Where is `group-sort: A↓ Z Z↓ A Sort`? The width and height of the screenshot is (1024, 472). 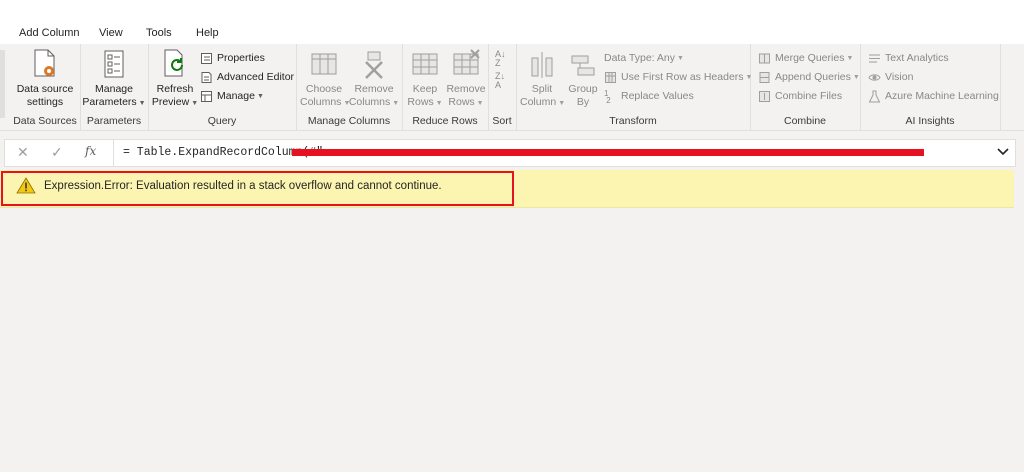 group-sort: A↓ Z Z↓ A Sort is located at coordinates (502, 87).